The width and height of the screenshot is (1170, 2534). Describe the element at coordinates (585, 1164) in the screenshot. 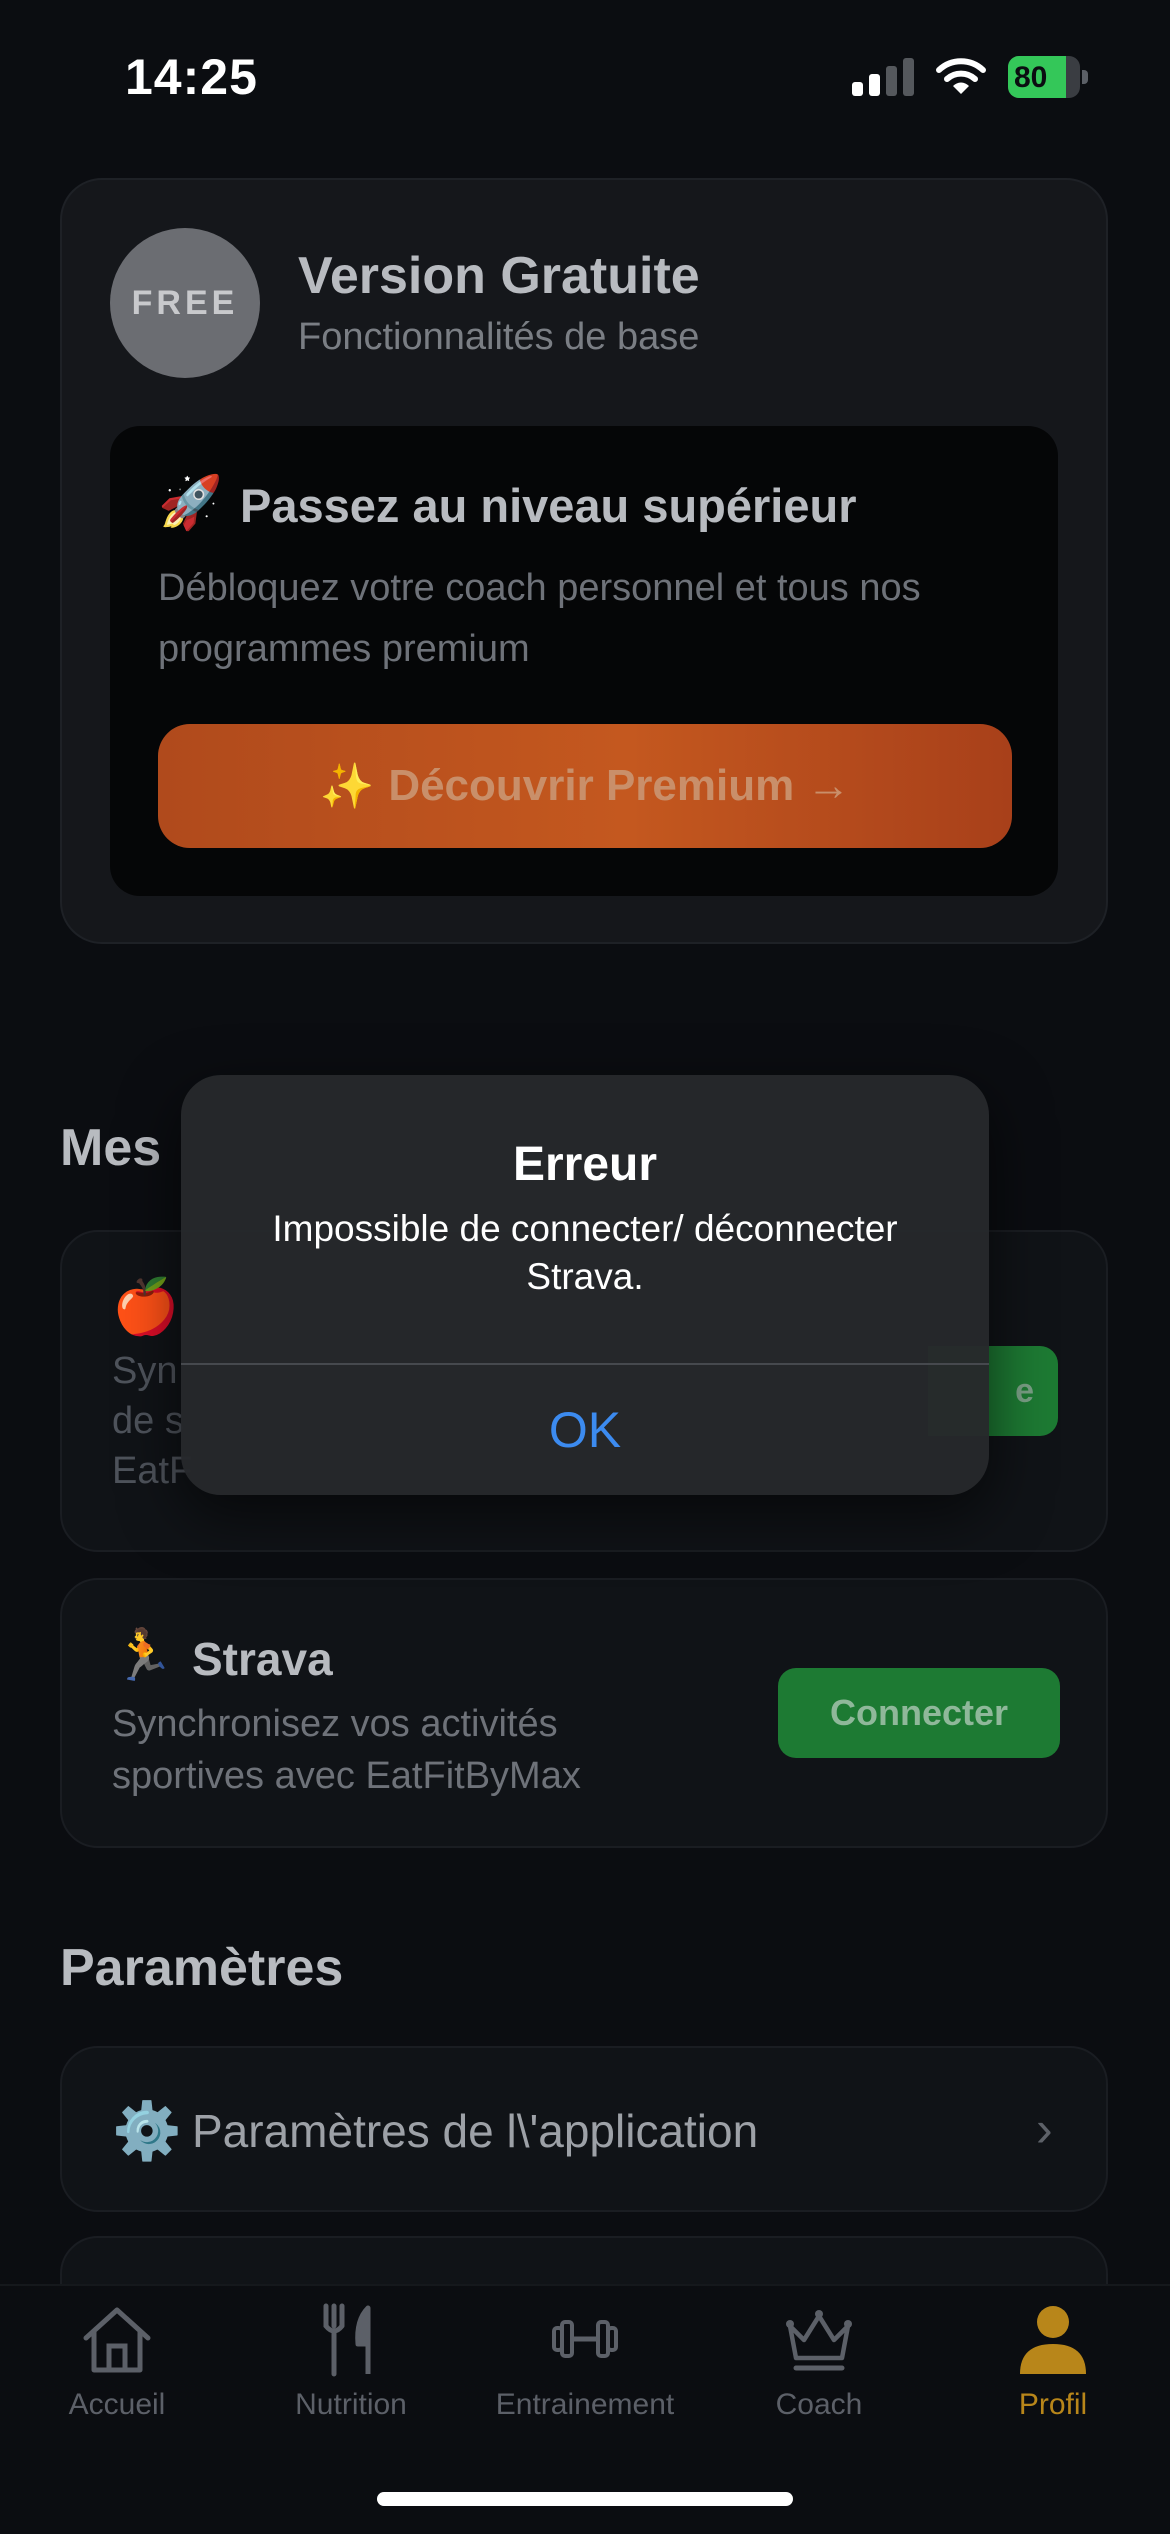

I see `alert-title: Erreur` at that location.